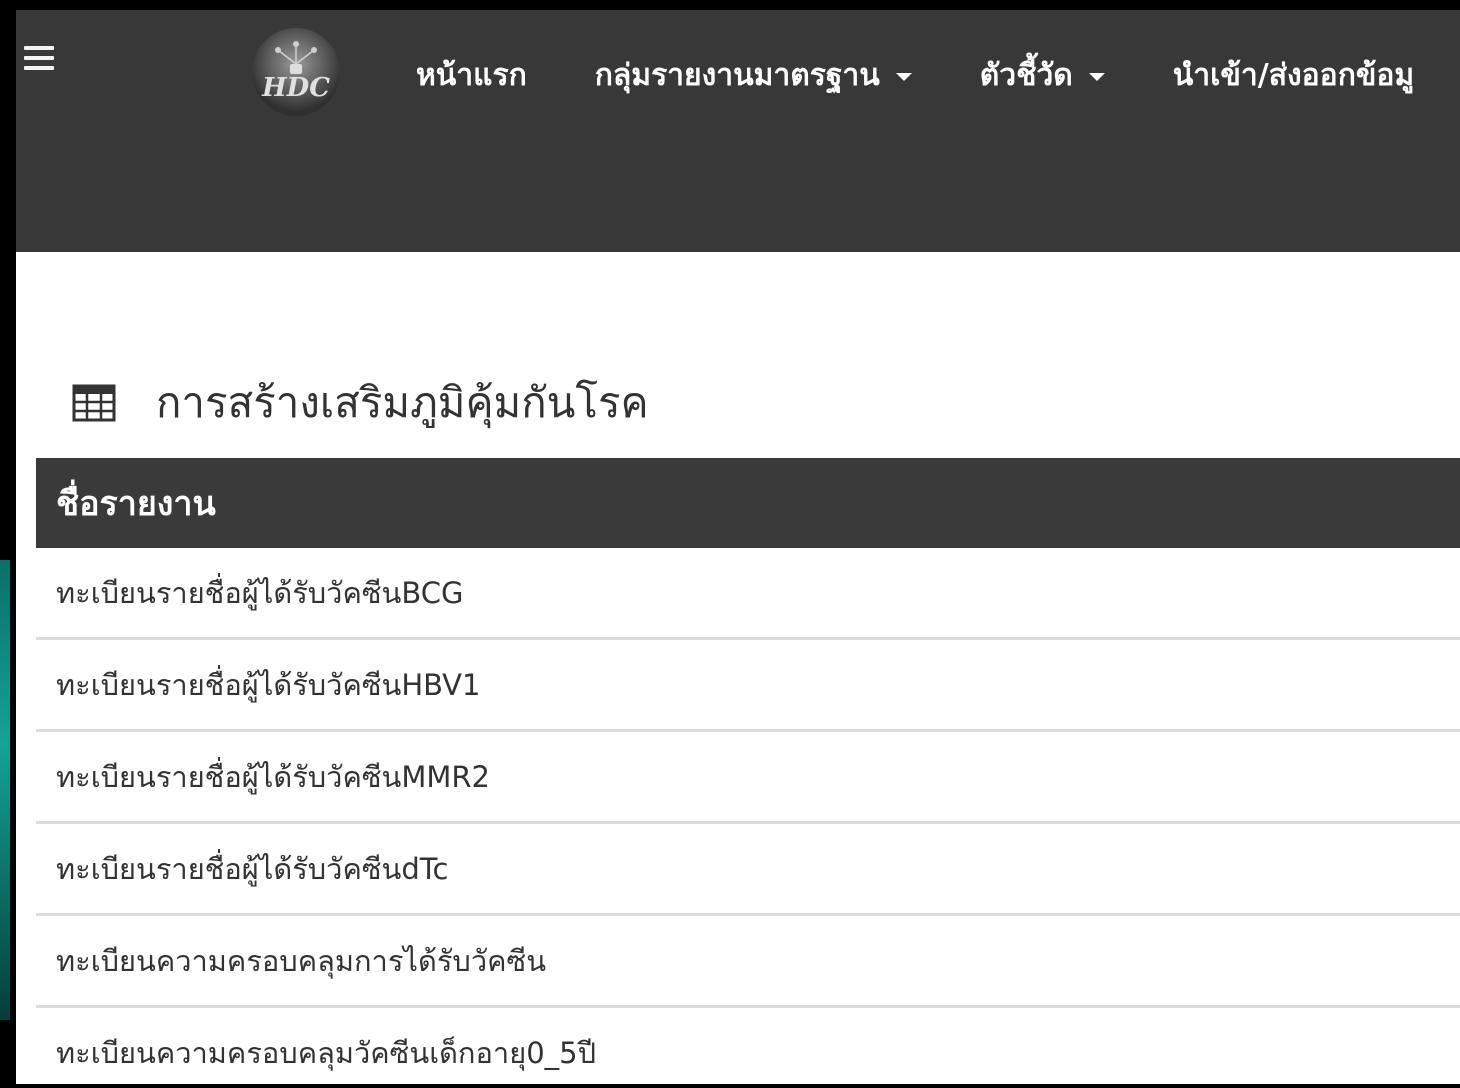 This screenshot has width=1460, height=1088. Describe the element at coordinates (39, 58) in the screenshot. I see `hamburger-menu-icon` at that location.